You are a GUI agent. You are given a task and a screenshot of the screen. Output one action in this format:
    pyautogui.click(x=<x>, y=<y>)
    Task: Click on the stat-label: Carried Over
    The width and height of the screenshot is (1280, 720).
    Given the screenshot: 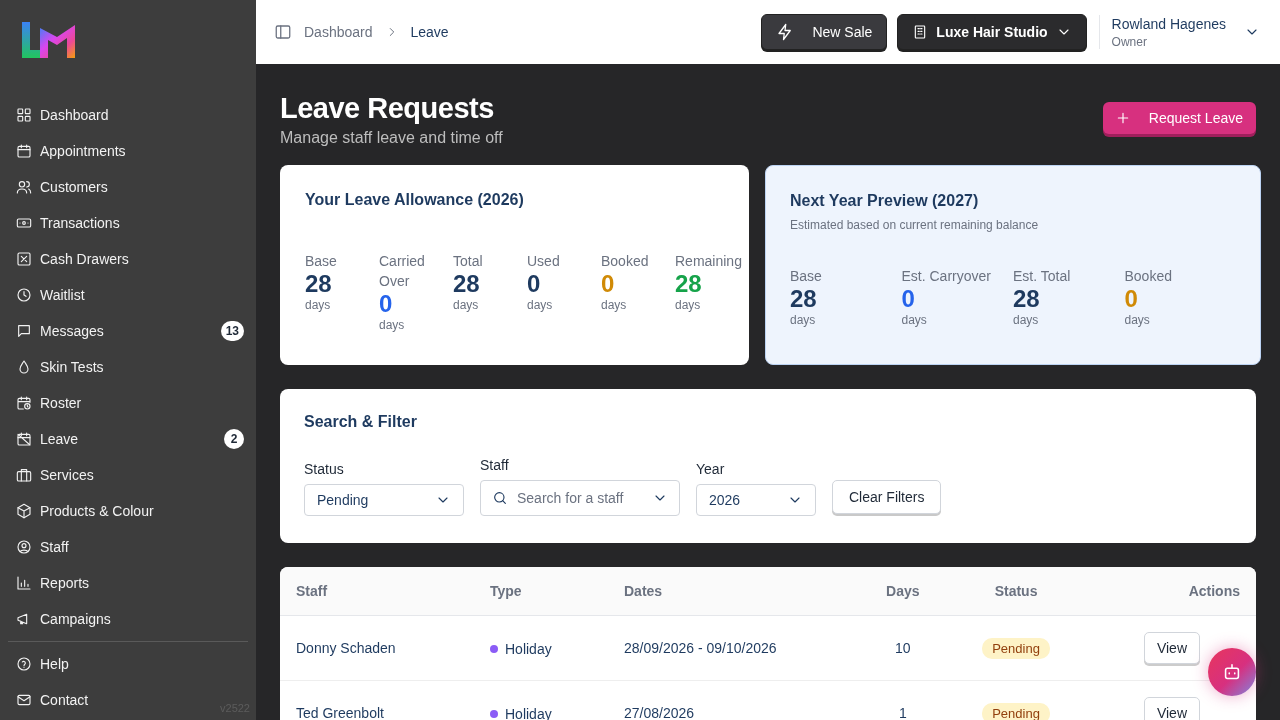 What is the action you would take?
    pyautogui.click(x=402, y=271)
    